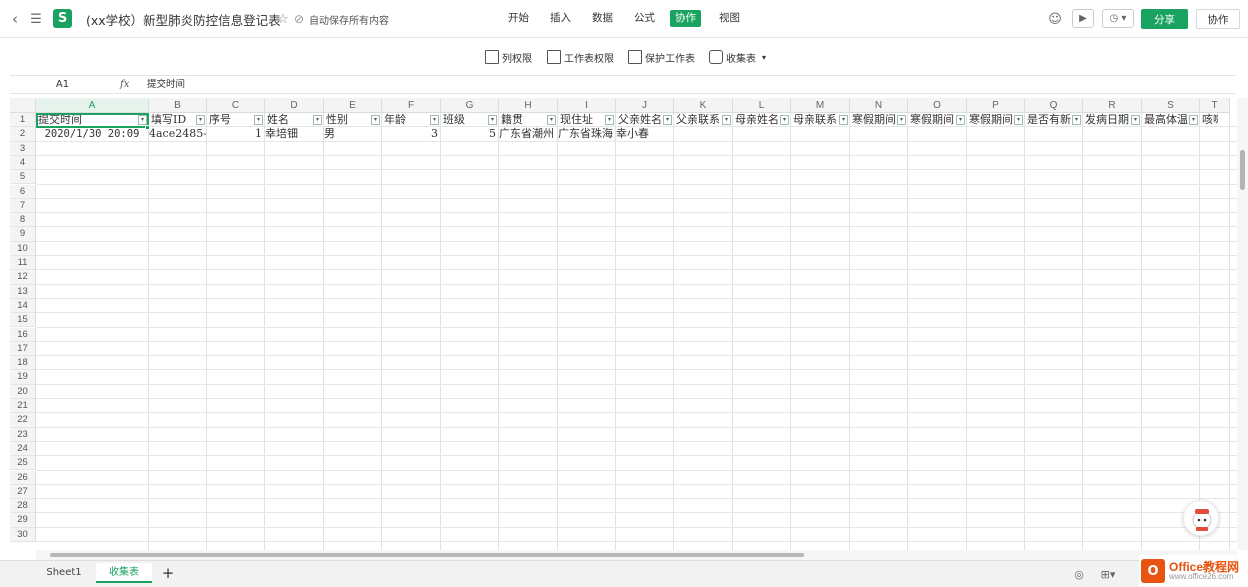 The width and height of the screenshot is (1248, 587). Describe the element at coordinates (352, 134) in the screenshot. I see `data-cell: 男` at that location.